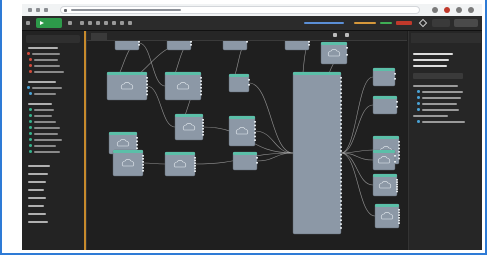 This screenshot has width=487, height=255. What do you see at coordinates (38, 10) in the screenshot?
I see `forward-icon` at bounding box center [38, 10].